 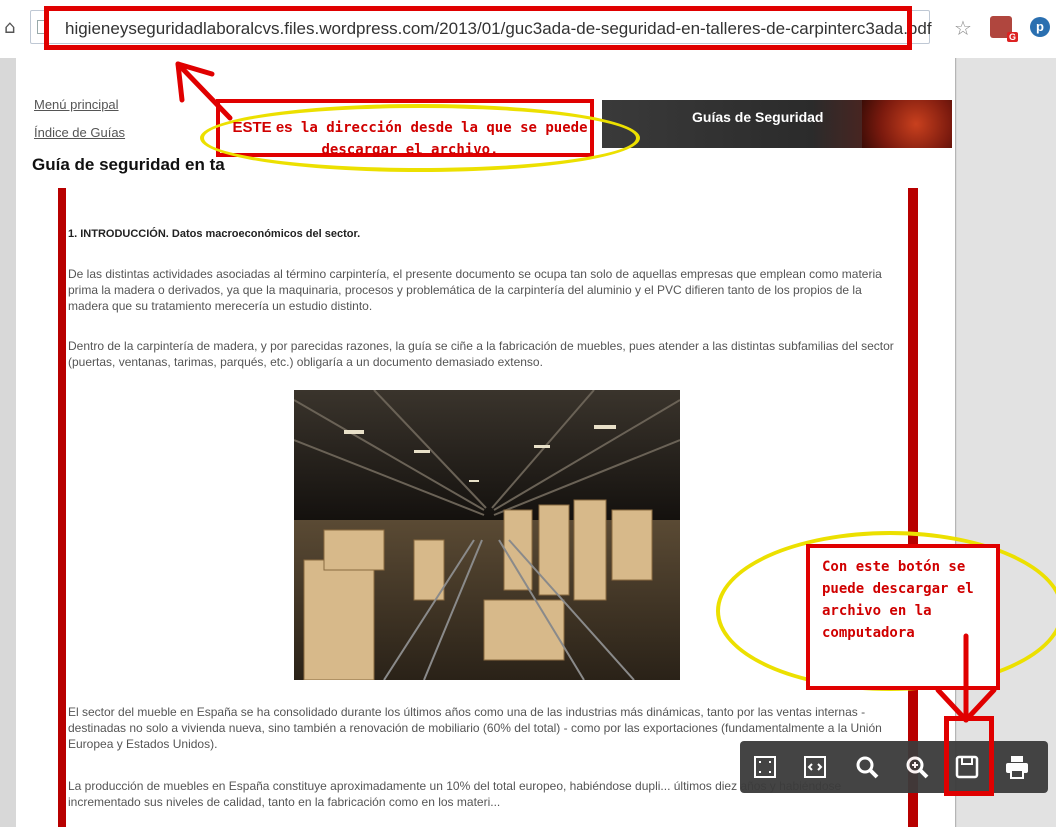 What do you see at coordinates (1017, 767) in the screenshot?
I see `print-icon` at bounding box center [1017, 767].